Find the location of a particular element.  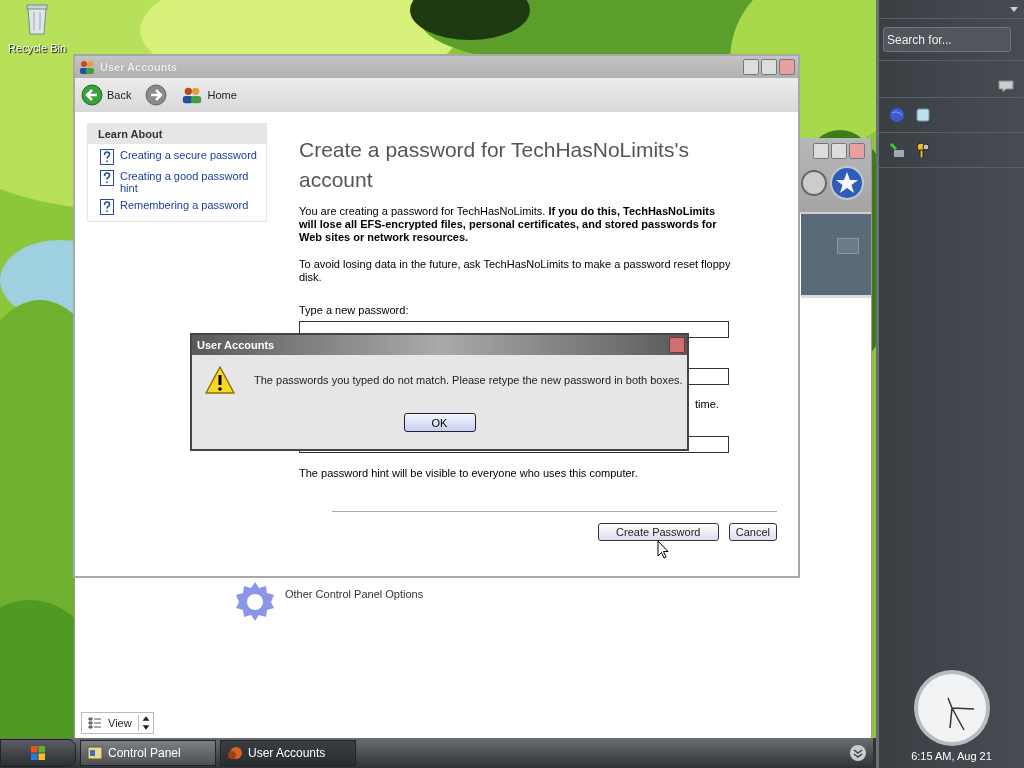

taskbar-button: Control Panel is located at coordinates (148, 753).